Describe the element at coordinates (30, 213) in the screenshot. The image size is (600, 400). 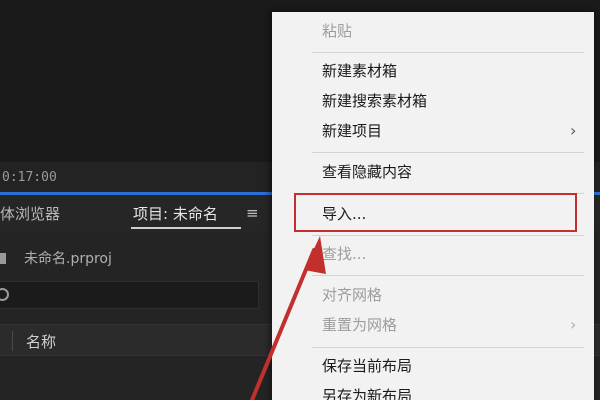
I see `tab-media-browser: 体浏览器` at that location.